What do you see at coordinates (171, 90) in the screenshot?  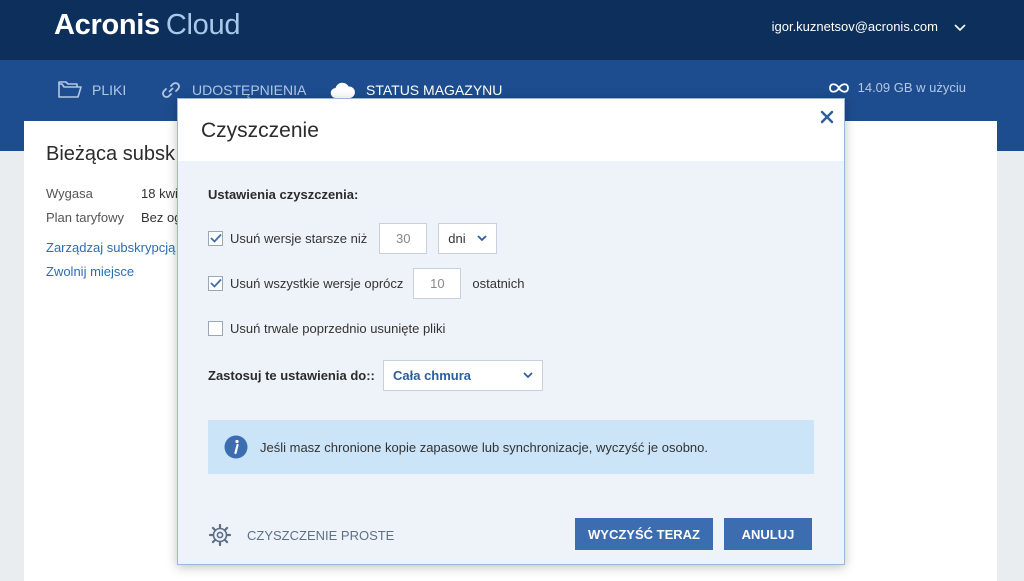 I see `link-icon` at bounding box center [171, 90].